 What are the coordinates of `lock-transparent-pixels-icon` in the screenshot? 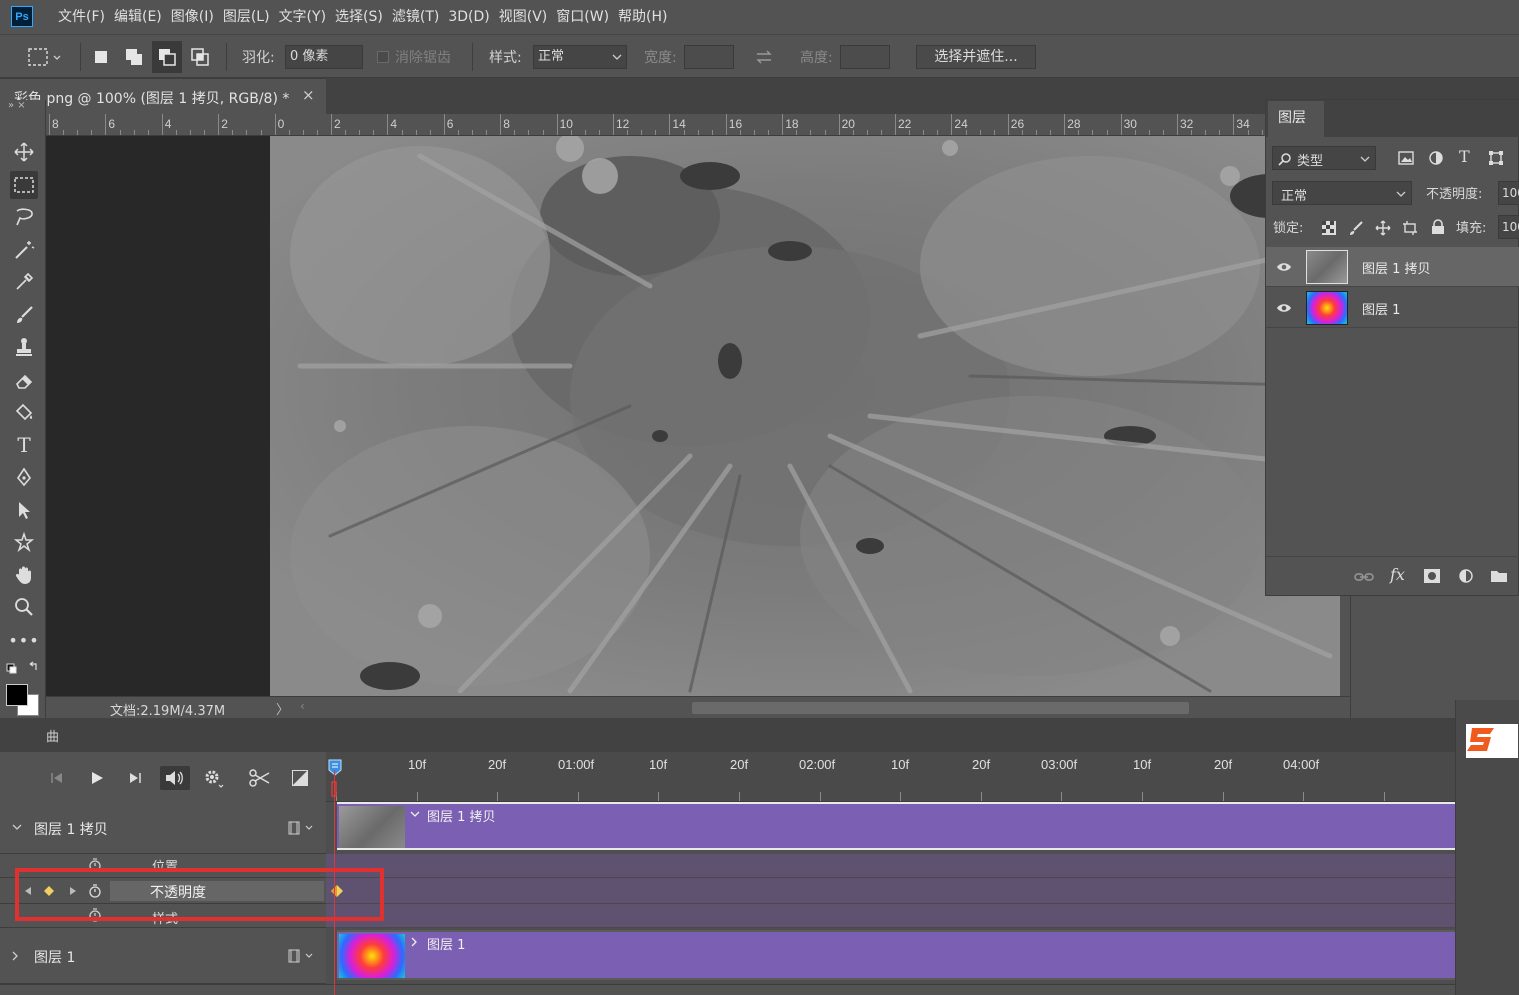 It's located at (1329, 228).